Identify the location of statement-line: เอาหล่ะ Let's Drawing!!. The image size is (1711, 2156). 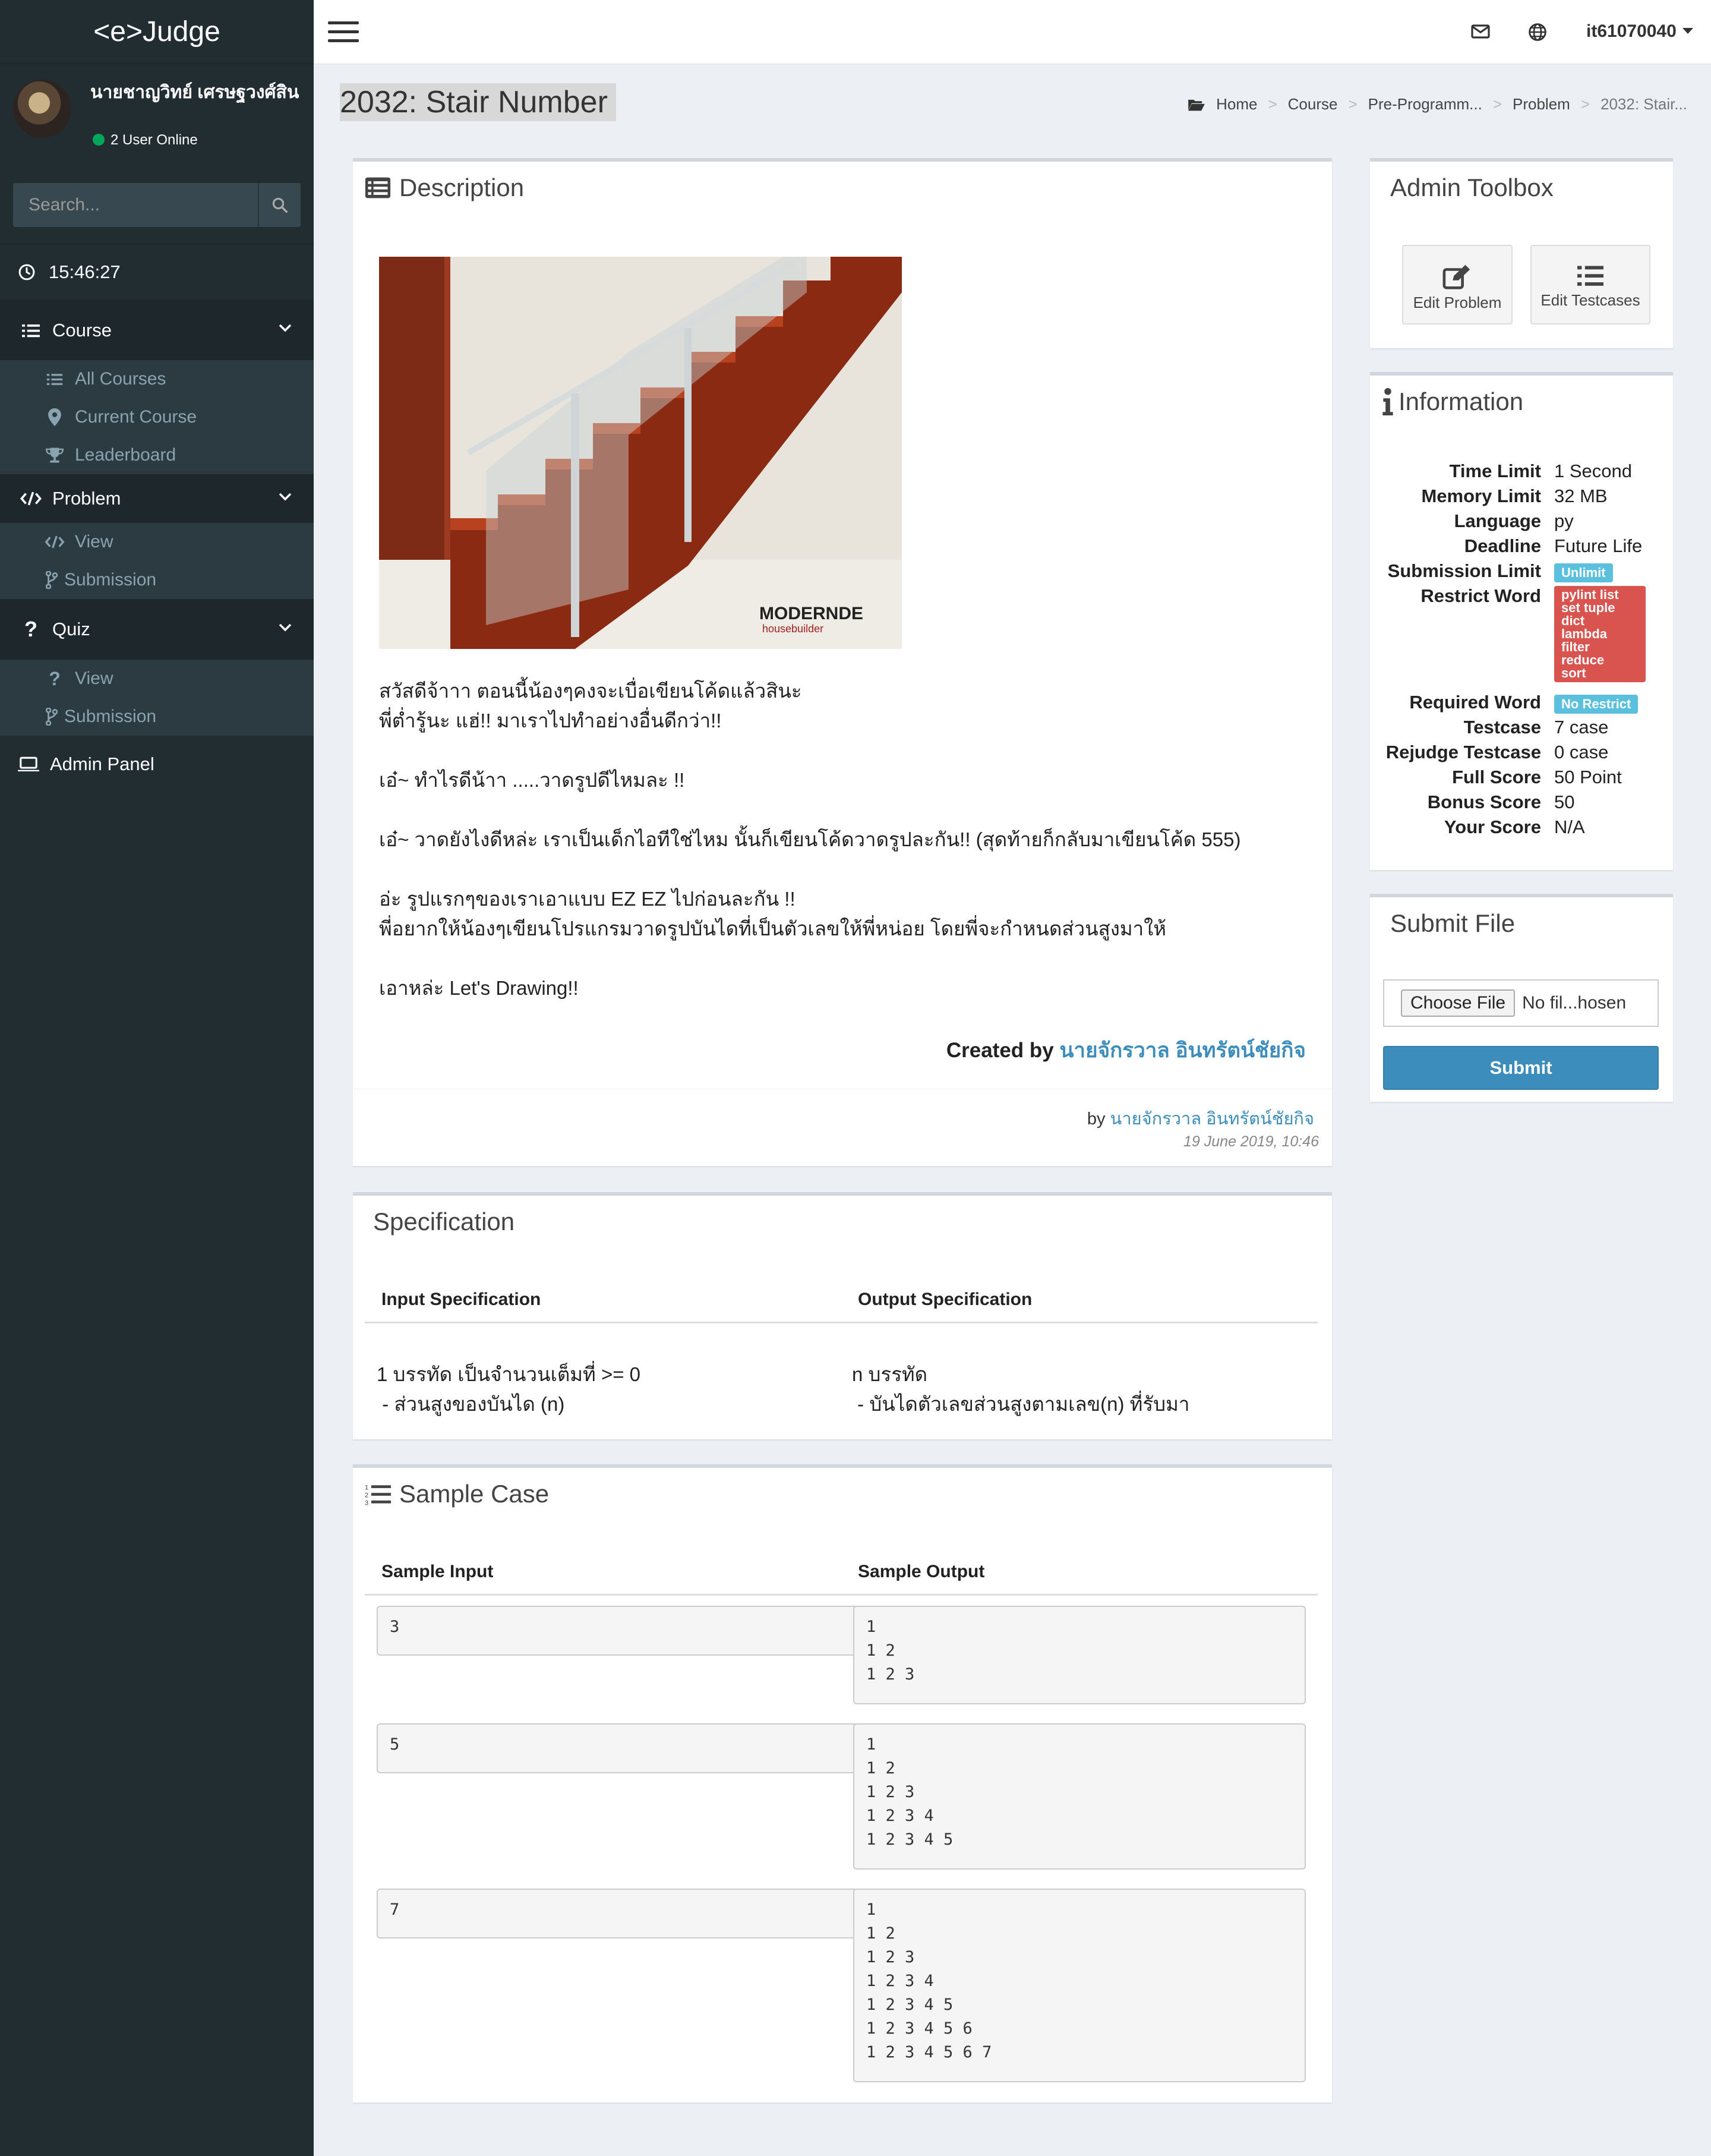
(479, 988).